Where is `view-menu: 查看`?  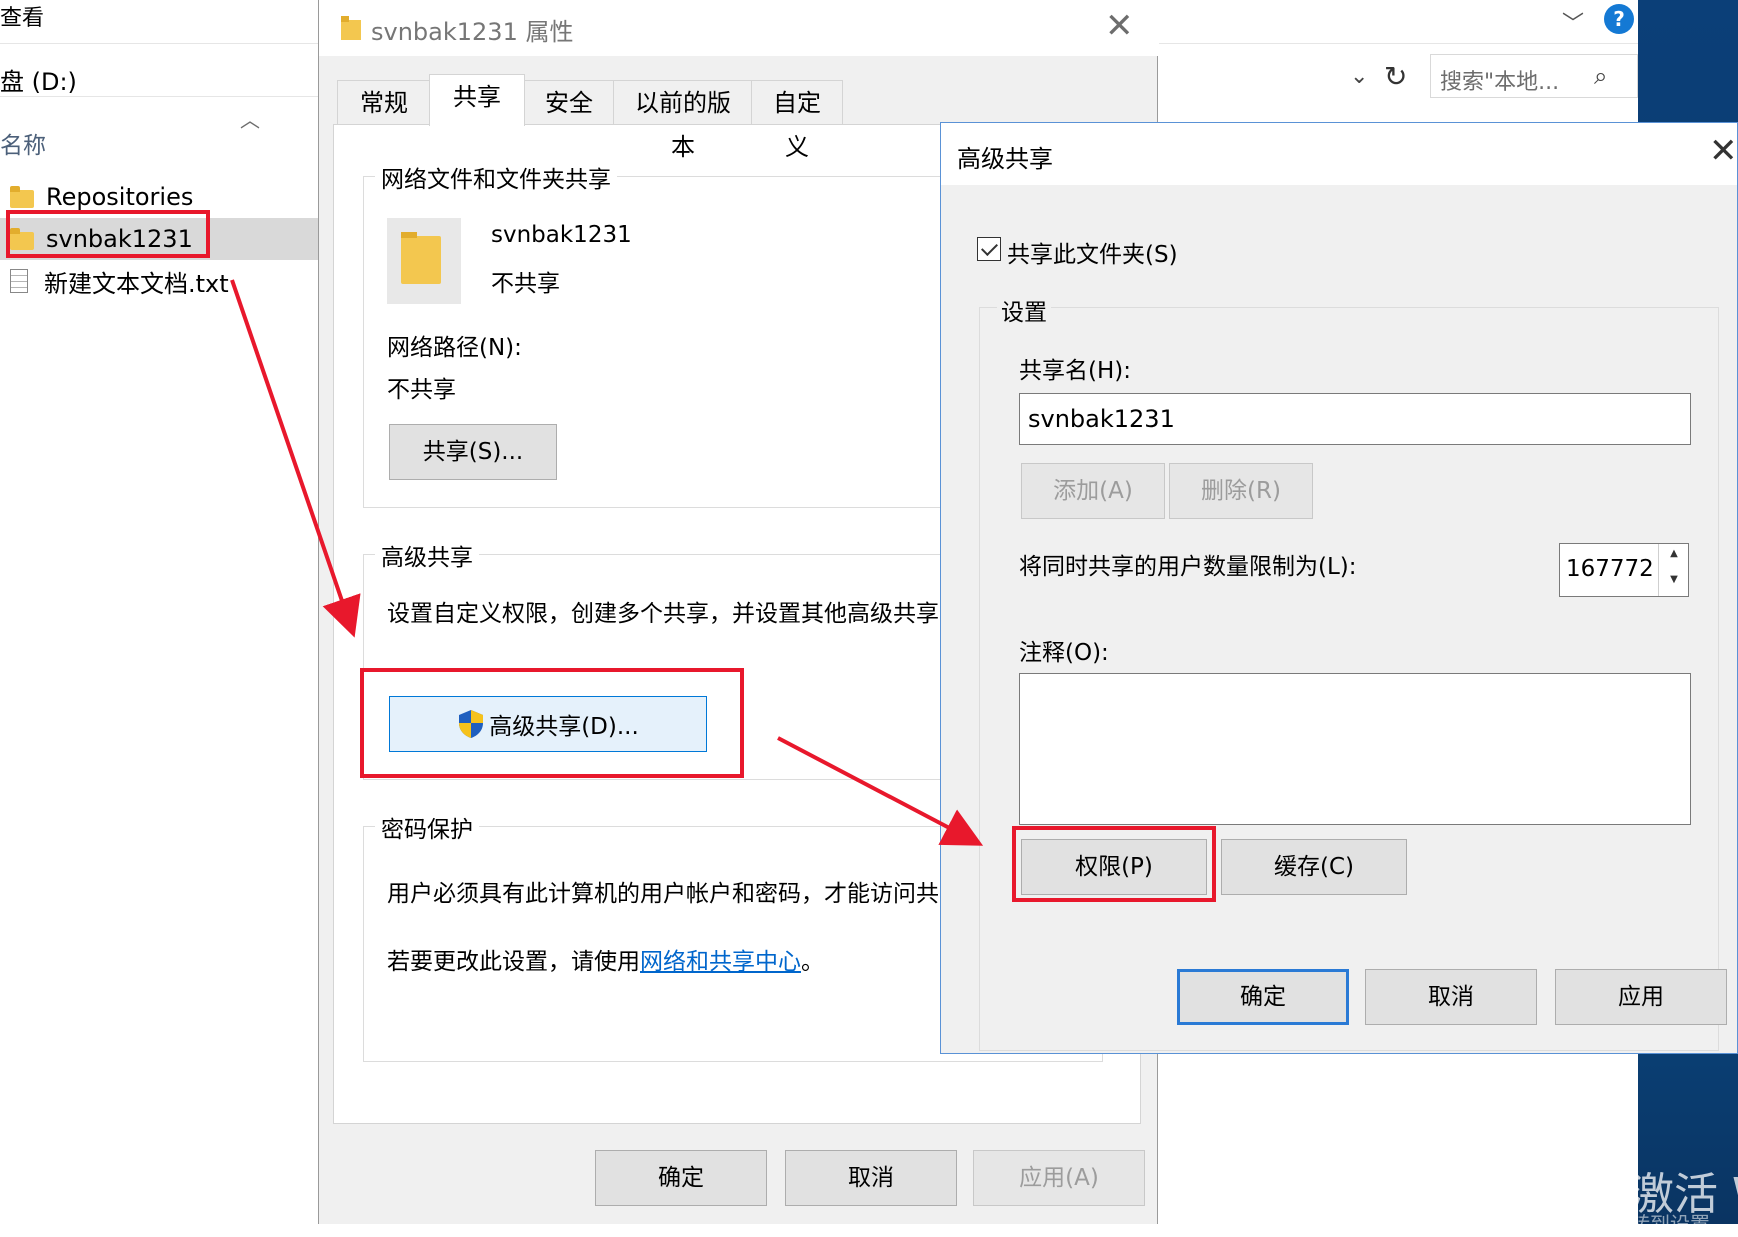 view-menu: 查看 is located at coordinates (22, 16).